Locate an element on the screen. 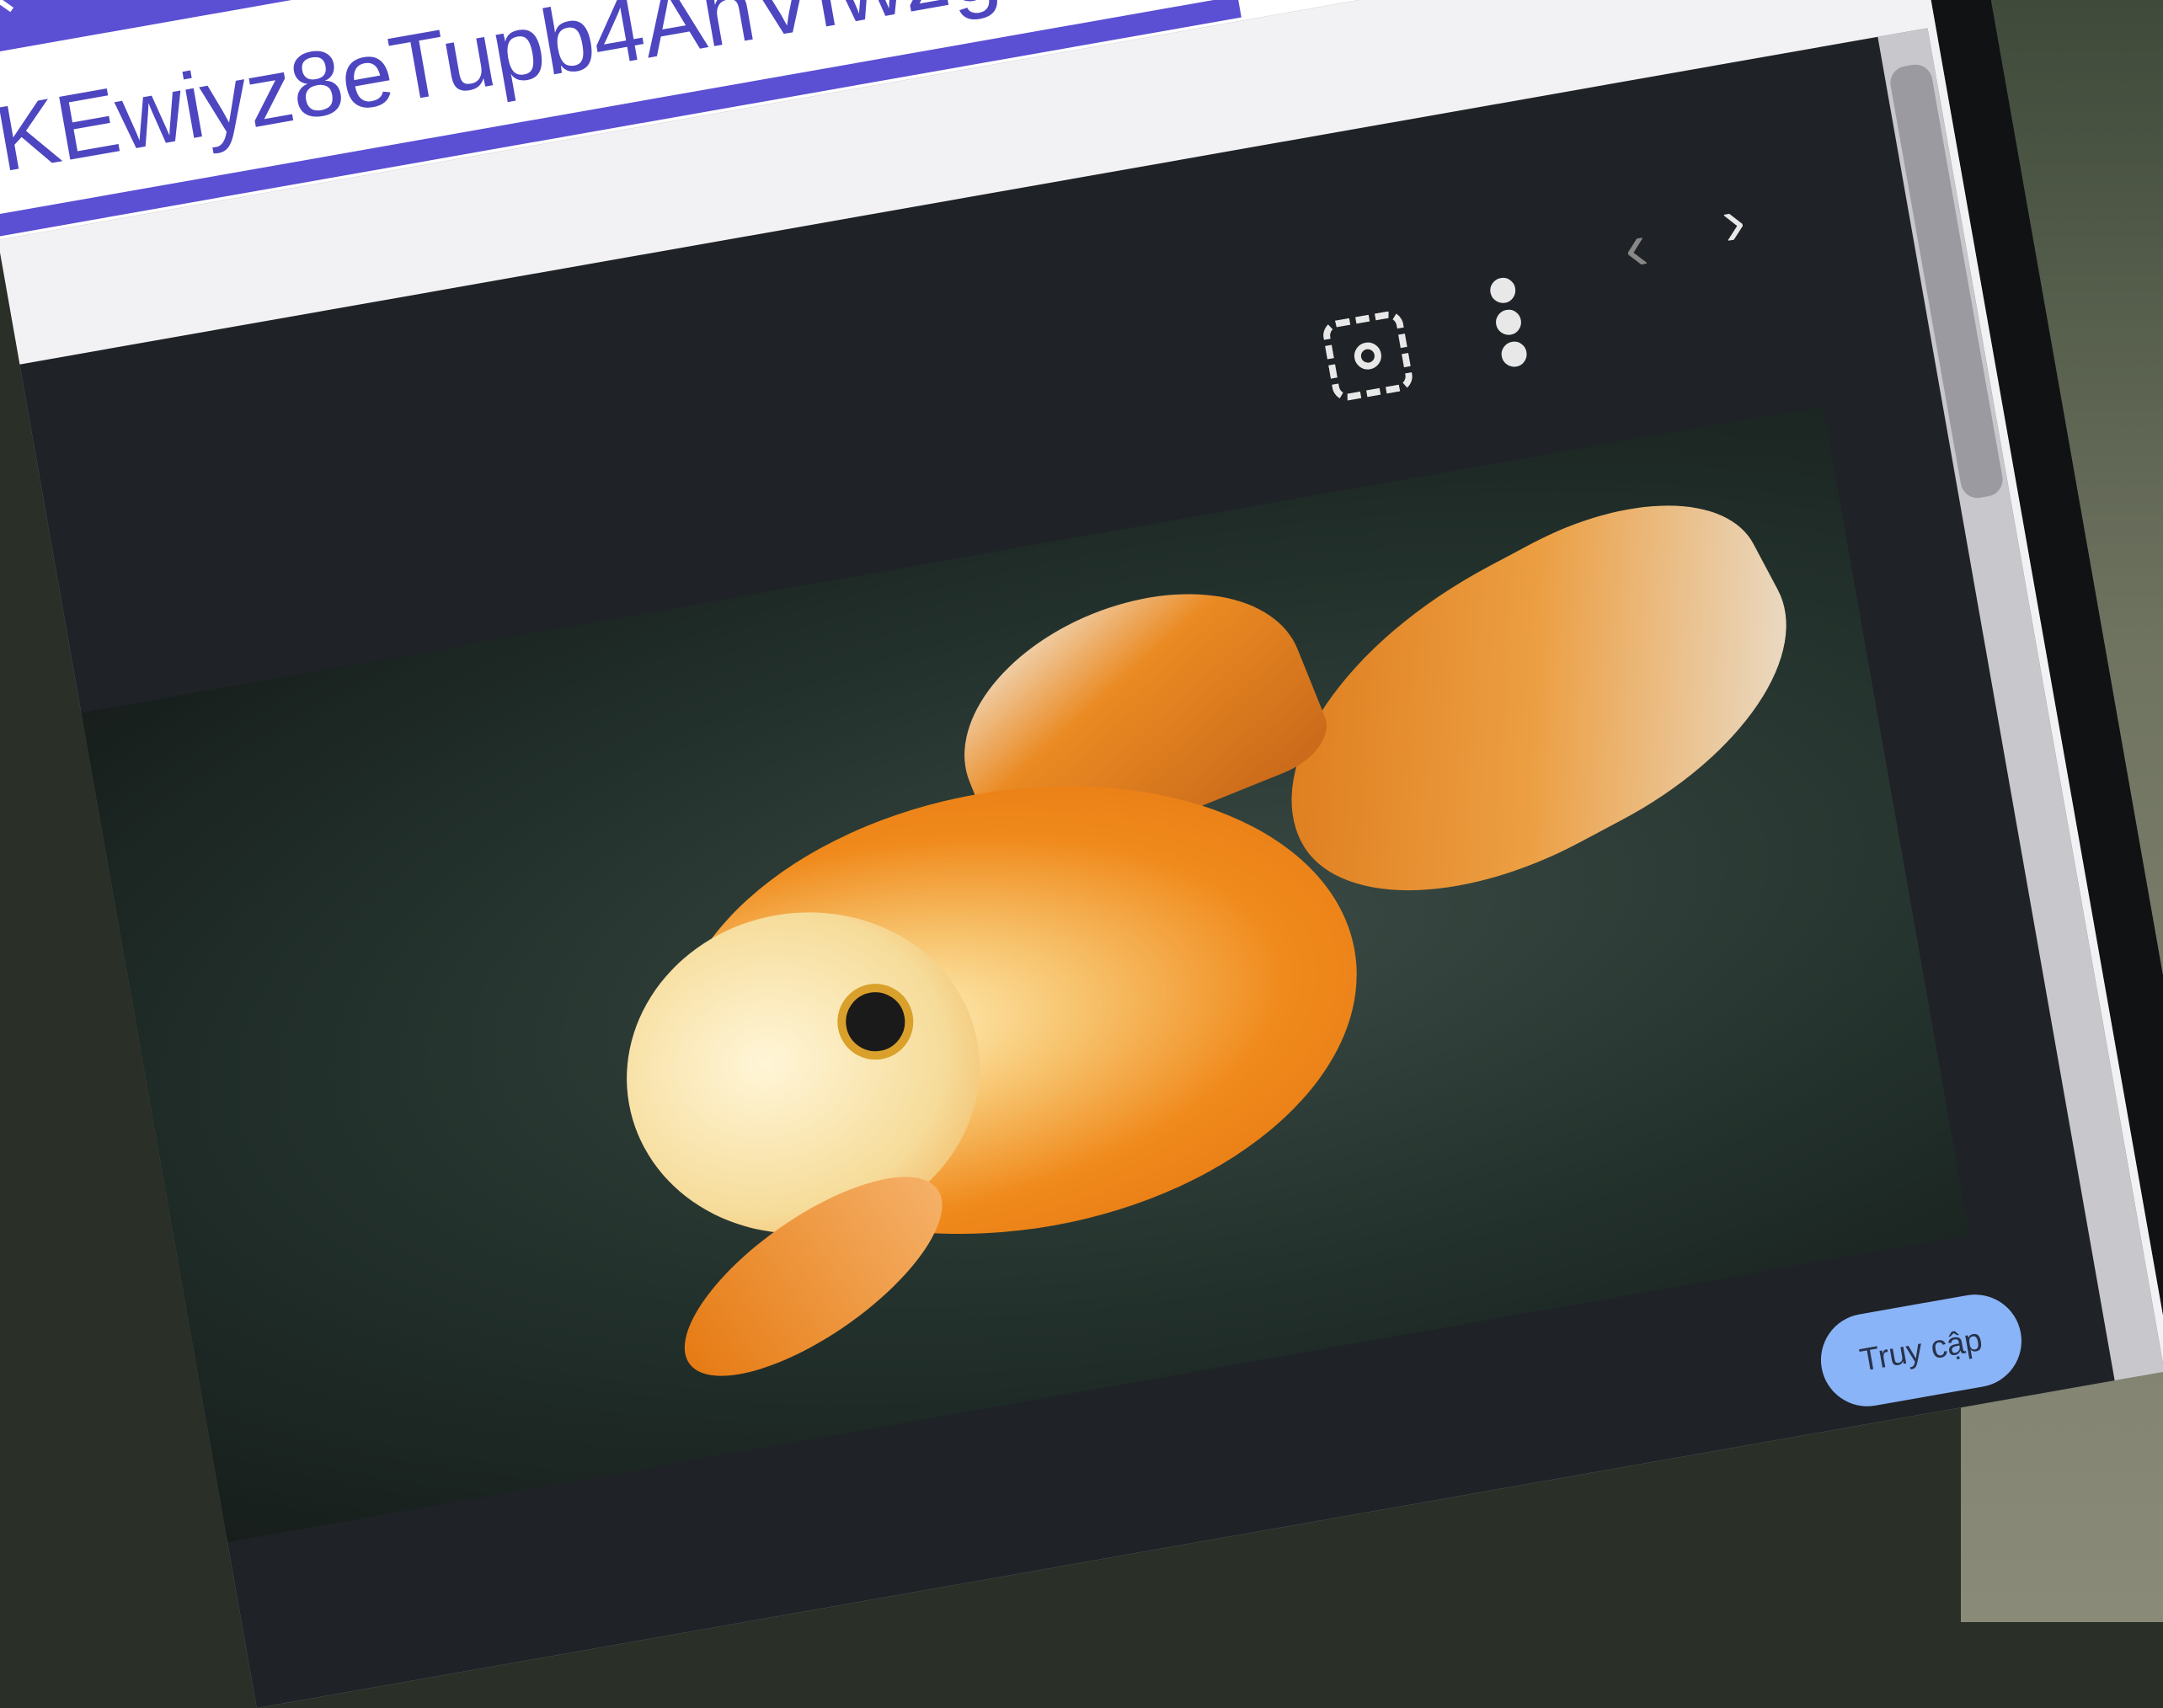  prev-arrow-icon: ‹ is located at coordinates (1635, 247).